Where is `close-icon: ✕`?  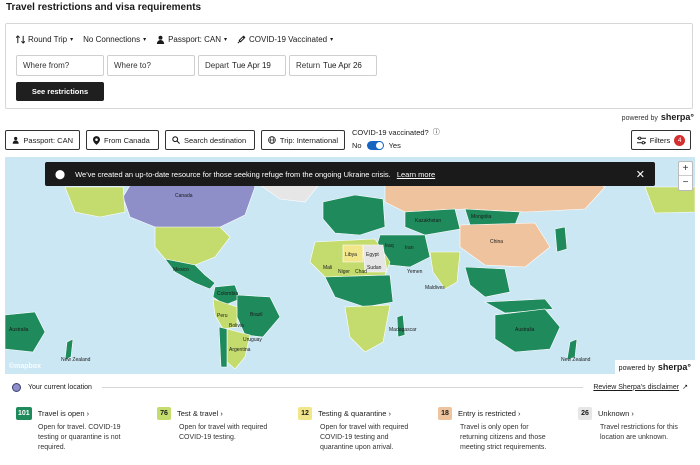
close-icon: ✕ is located at coordinates (640, 174).